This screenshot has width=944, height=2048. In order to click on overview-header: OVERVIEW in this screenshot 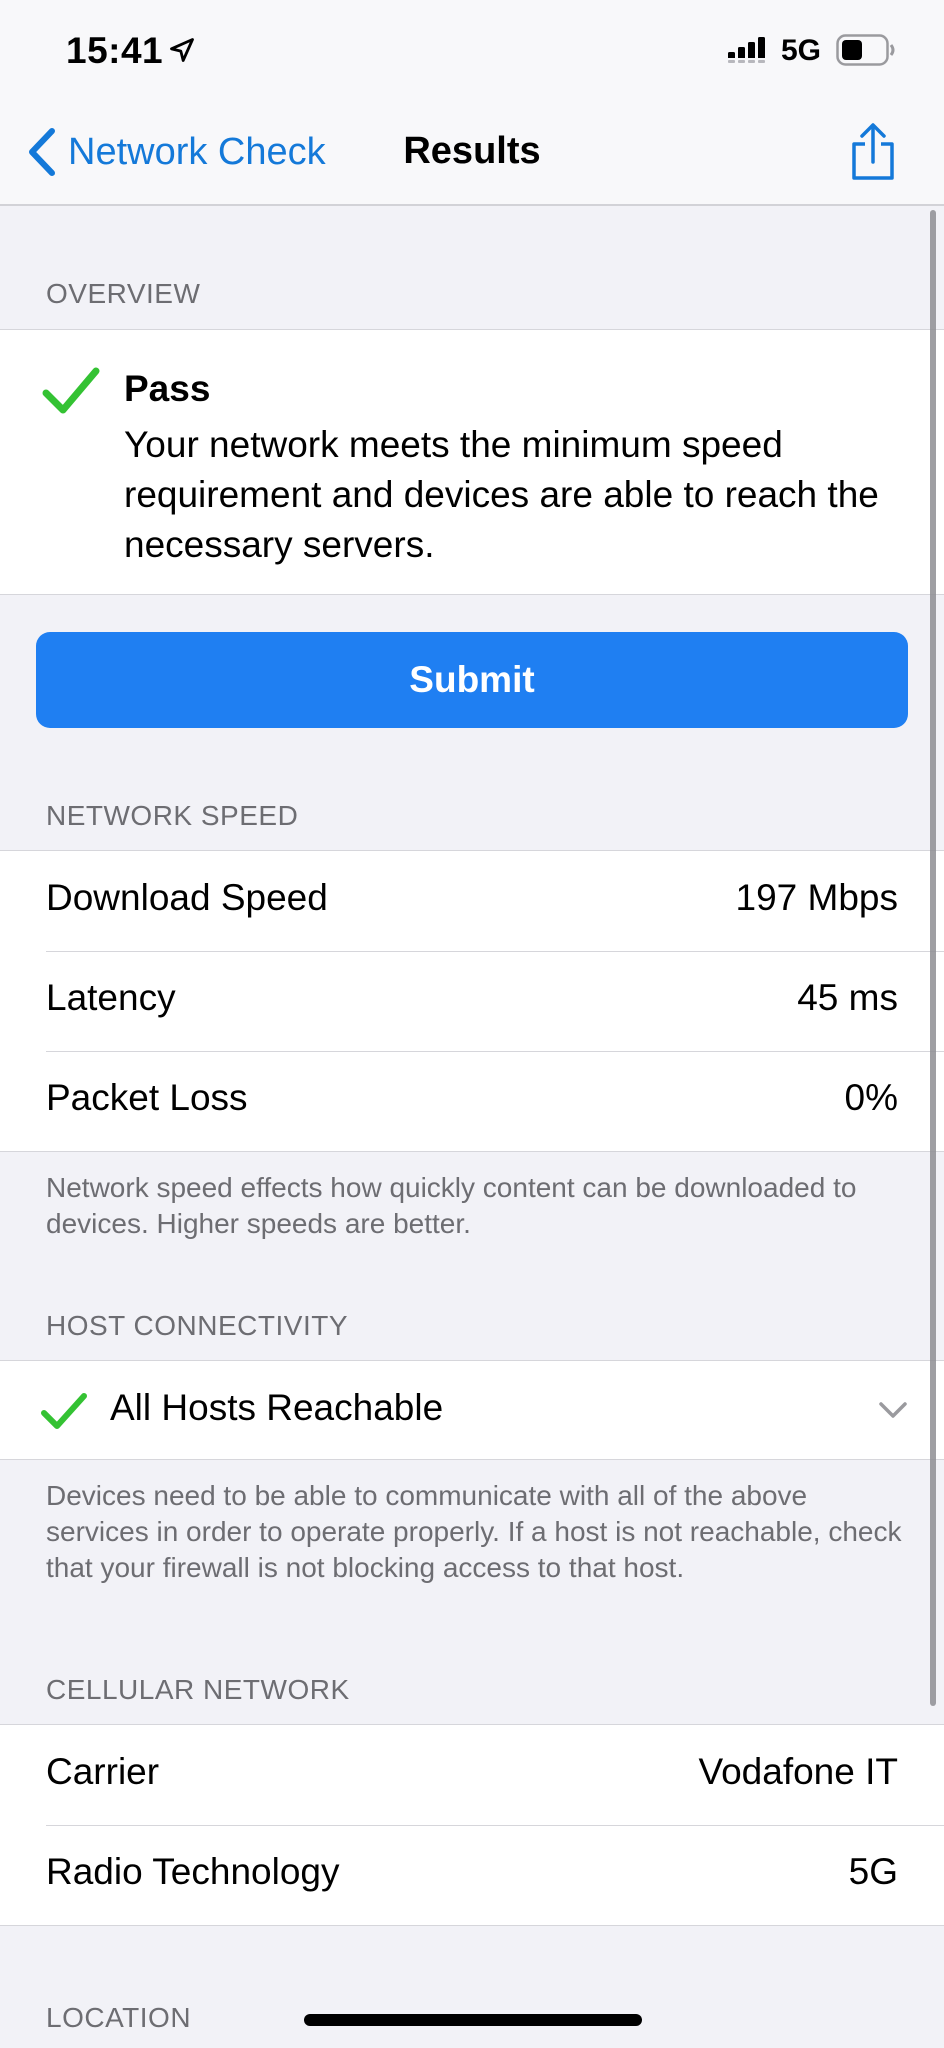, I will do `click(123, 293)`.